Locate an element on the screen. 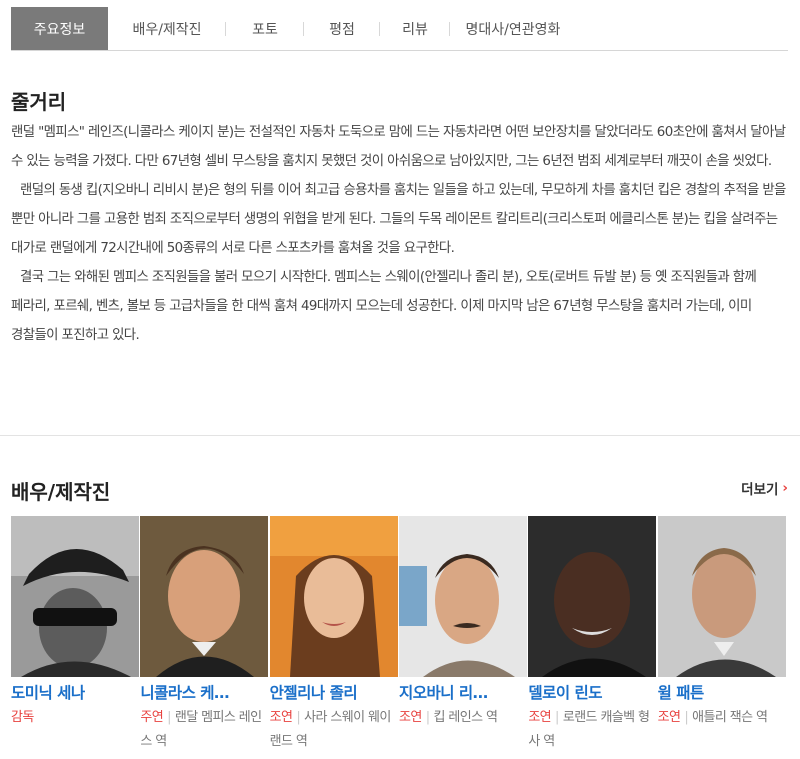  tab-cast-crew: 배우/제작진 is located at coordinates (167, 28).